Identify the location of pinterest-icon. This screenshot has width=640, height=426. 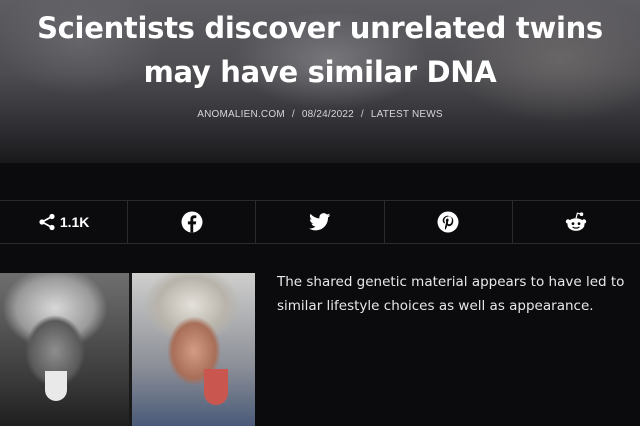
(448, 222).